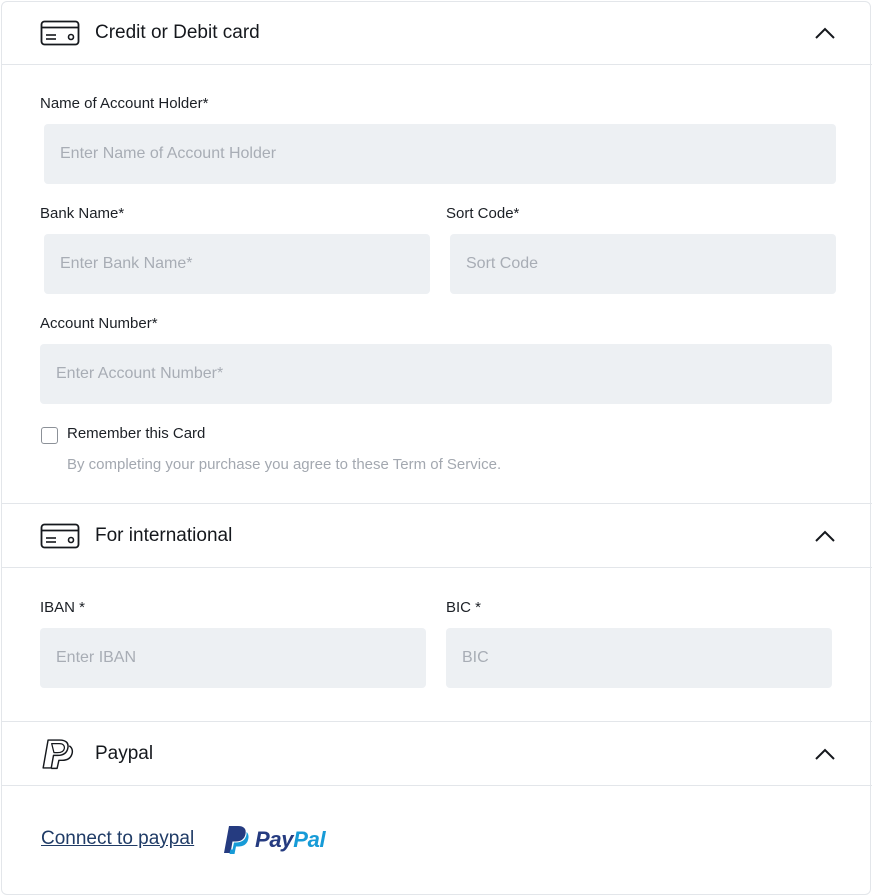 The height and width of the screenshot is (896, 872). What do you see at coordinates (63, 607) in the screenshot?
I see `iban-label: IBAN *` at bounding box center [63, 607].